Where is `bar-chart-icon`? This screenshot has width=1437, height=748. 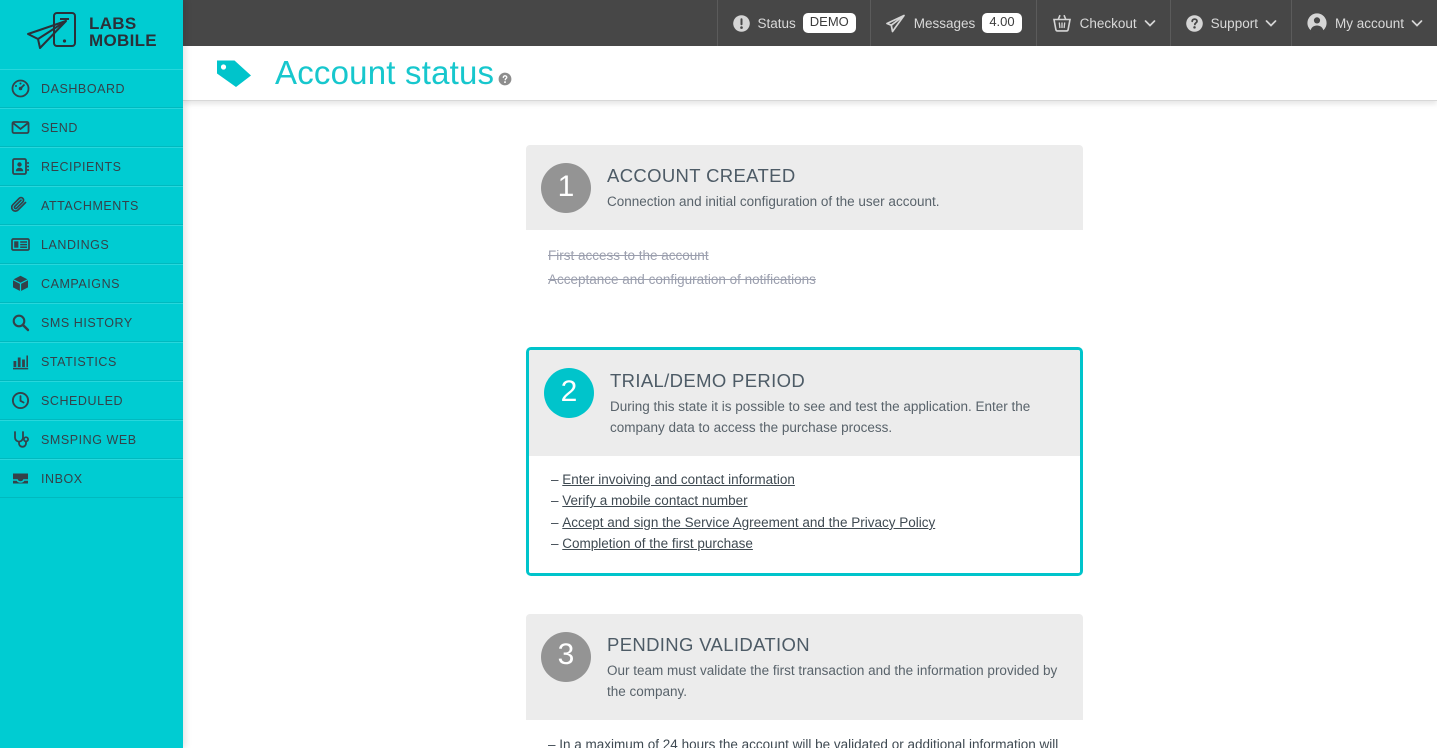 bar-chart-icon is located at coordinates (20, 361).